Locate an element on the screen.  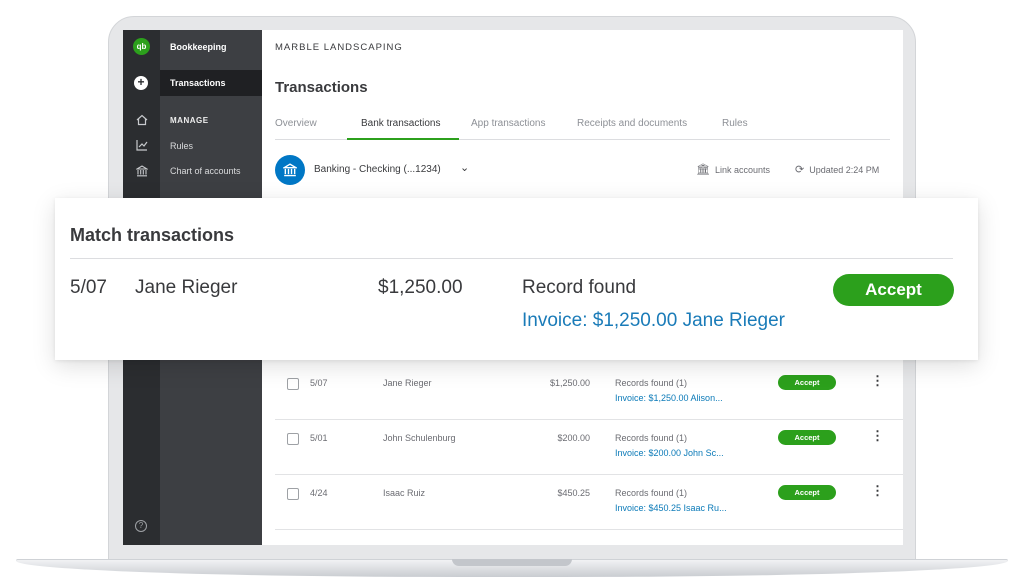
row-payee: Isaac Ruiz is located at coordinates (404, 493).